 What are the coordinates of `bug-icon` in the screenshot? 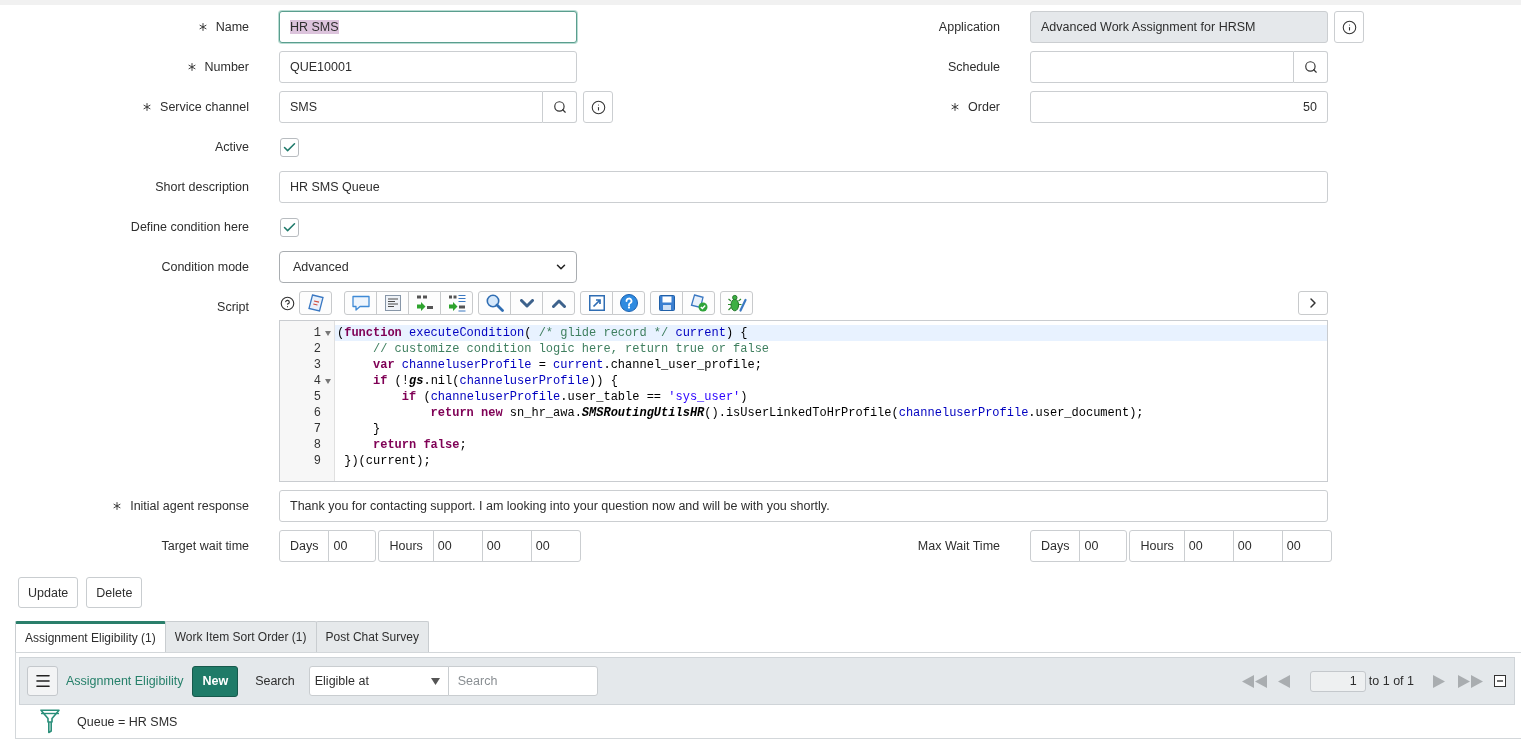 It's located at (736, 303).